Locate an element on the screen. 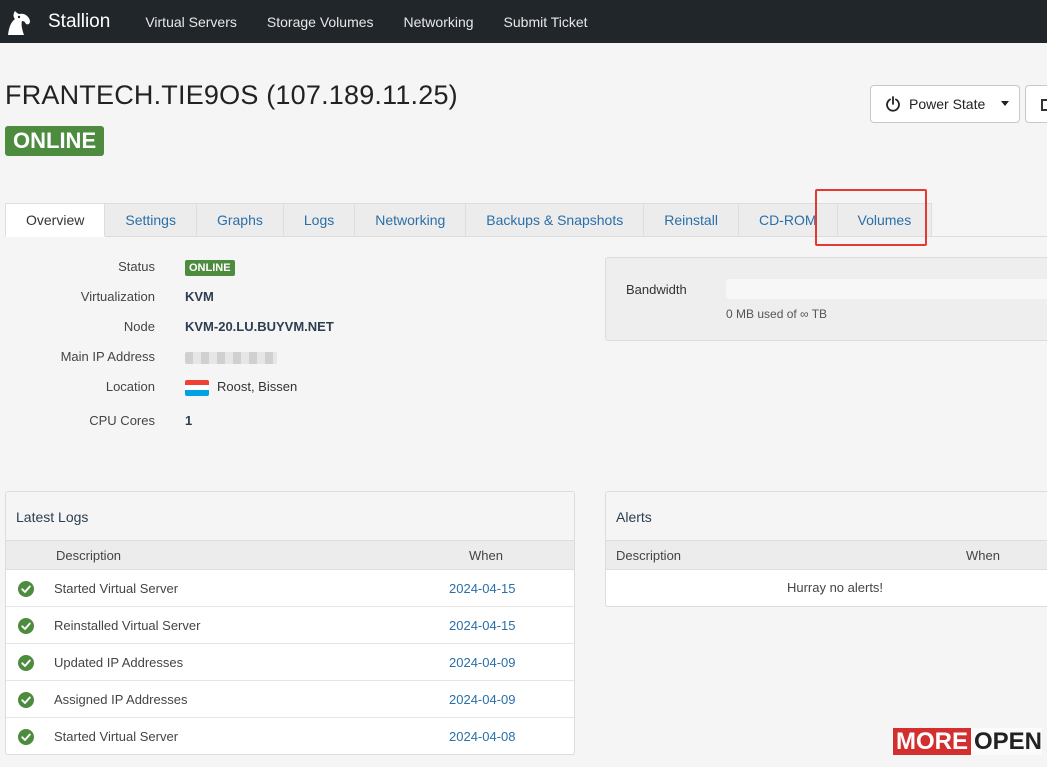  watermark: MORE OPEN is located at coordinates (968, 741).